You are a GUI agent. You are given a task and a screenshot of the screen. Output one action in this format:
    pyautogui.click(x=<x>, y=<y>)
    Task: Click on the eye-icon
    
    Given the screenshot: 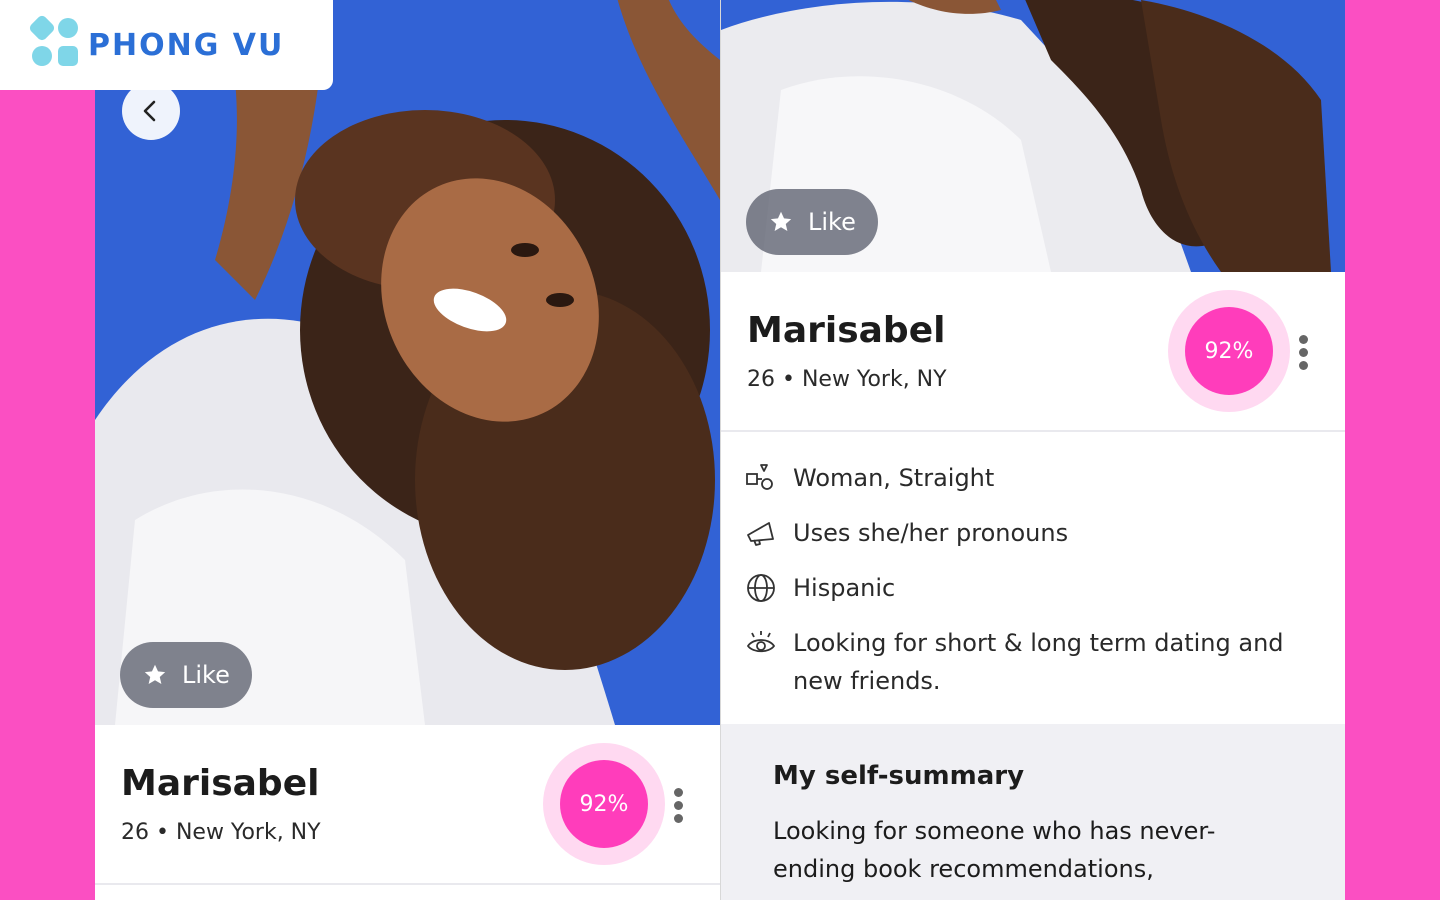 What is the action you would take?
    pyautogui.click(x=761, y=642)
    